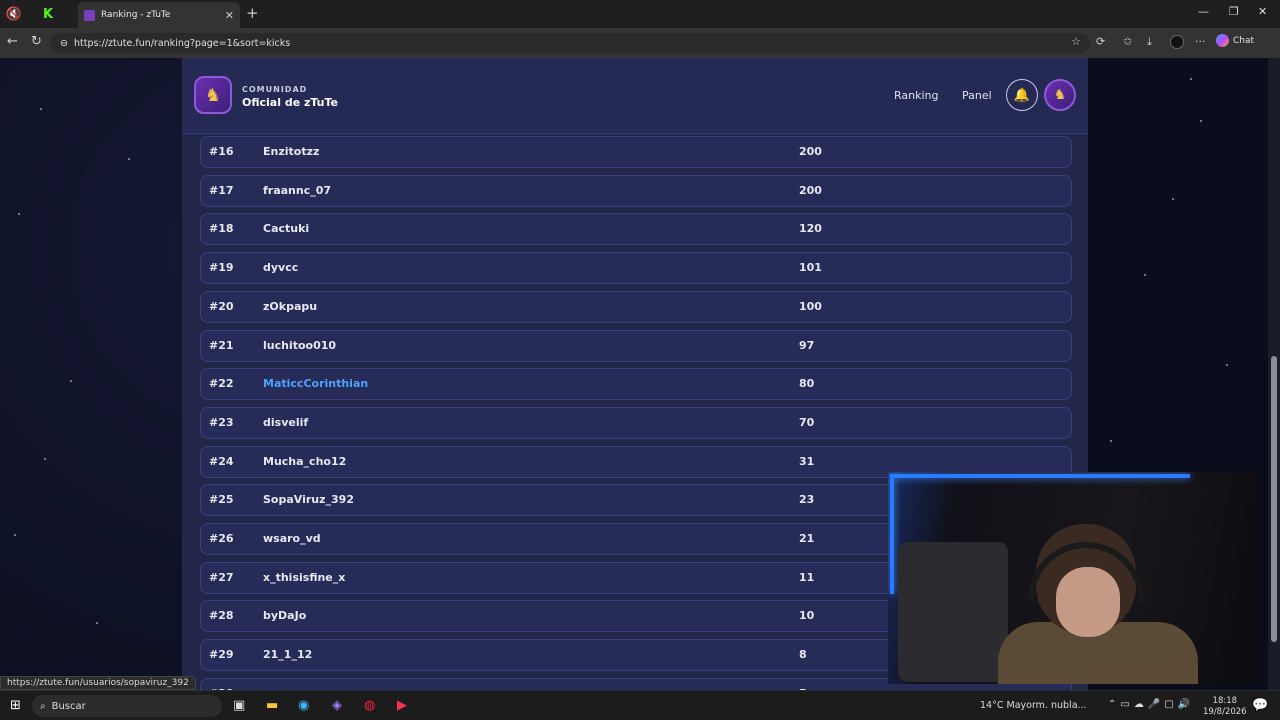 The image size is (1280, 720). Describe the element at coordinates (290, 102) in the screenshot. I see `brand-main: Oficial de zTuTe` at that location.